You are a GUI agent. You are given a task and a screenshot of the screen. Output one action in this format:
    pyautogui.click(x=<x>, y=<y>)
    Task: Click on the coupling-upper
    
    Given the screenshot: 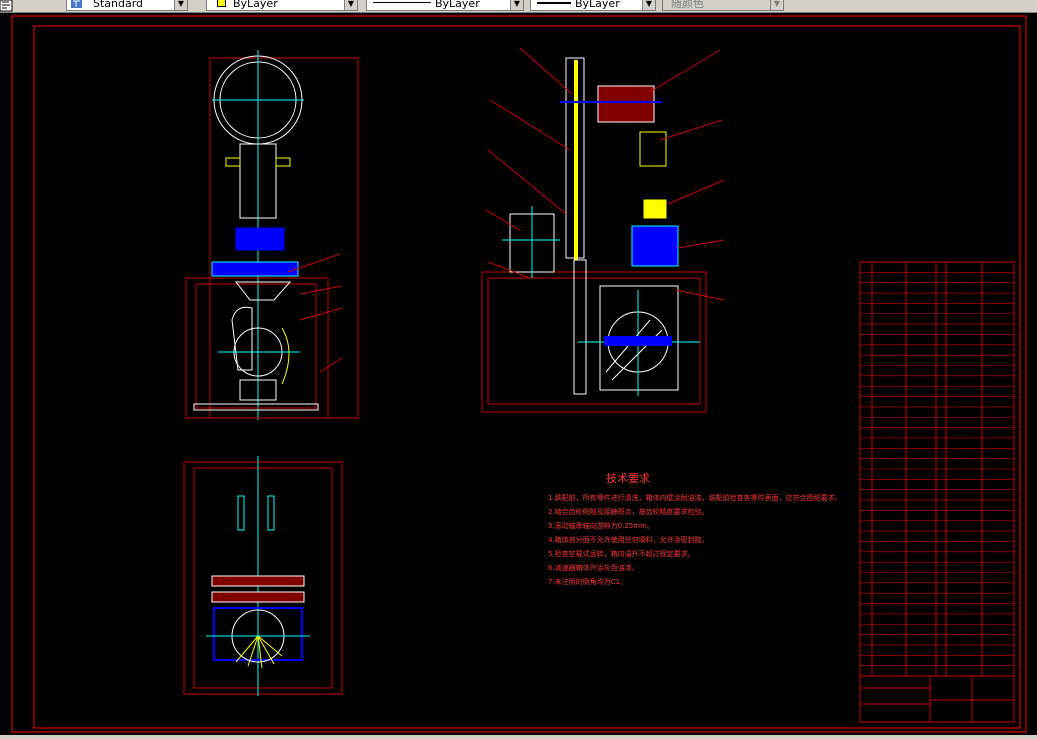 What is the action you would take?
    pyautogui.click(x=653, y=149)
    